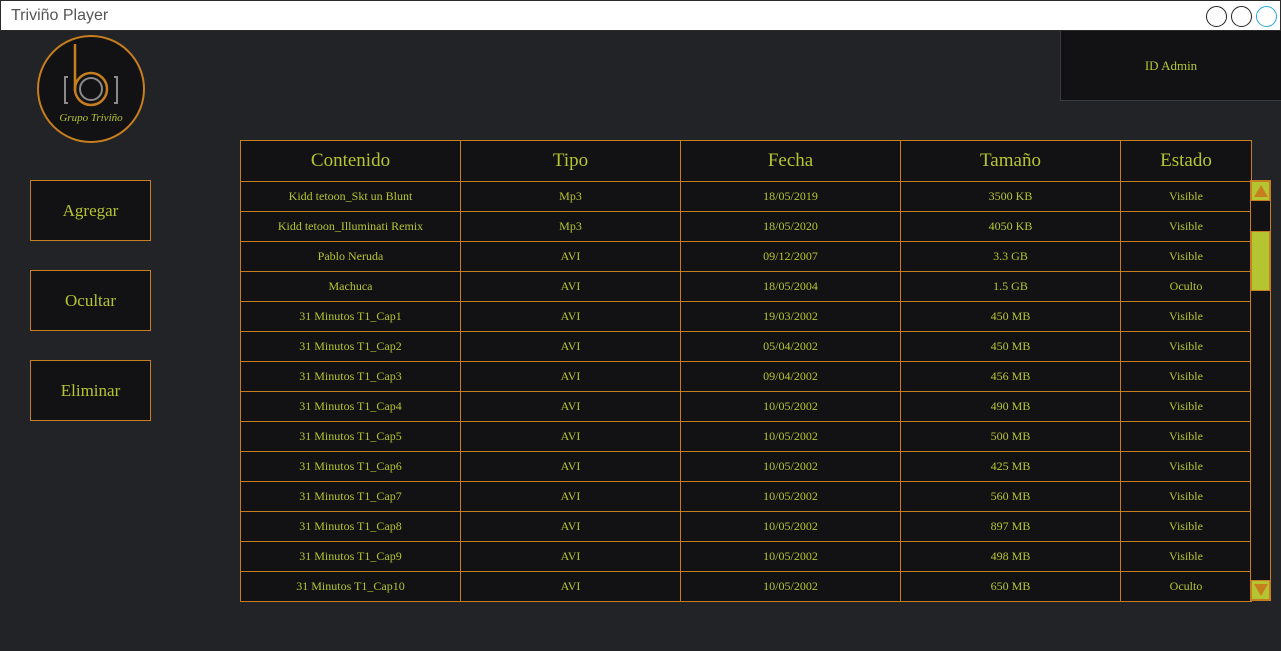 This screenshot has width=1281, height=651. Describe the element at coordinates (1010, 556) in the screenshot. I see `cell-tamano: 498 MB` at that location.